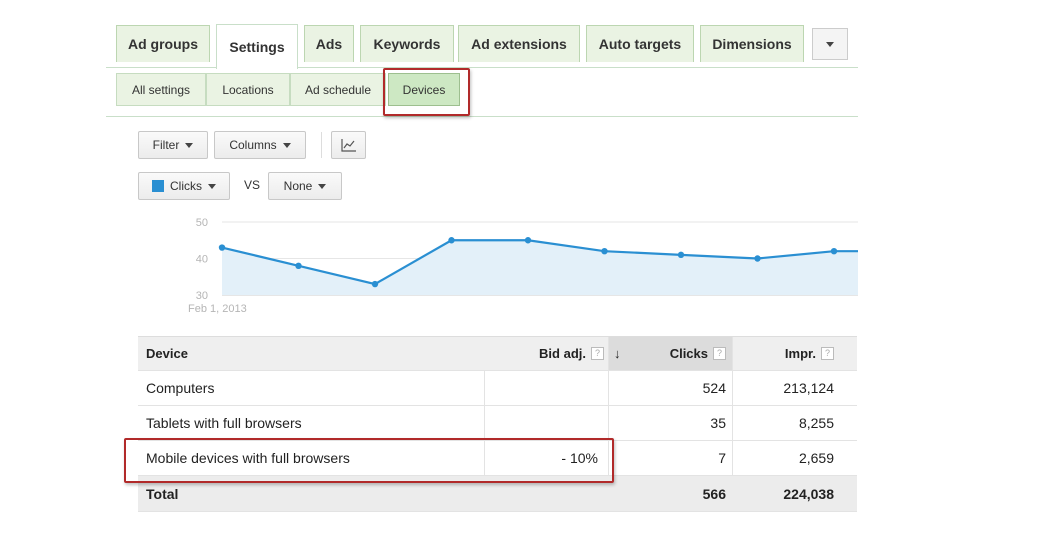 The height and width of the screenshot is (541, 1045). I want to click on tab-label: Auto targets, so click(640, 44).